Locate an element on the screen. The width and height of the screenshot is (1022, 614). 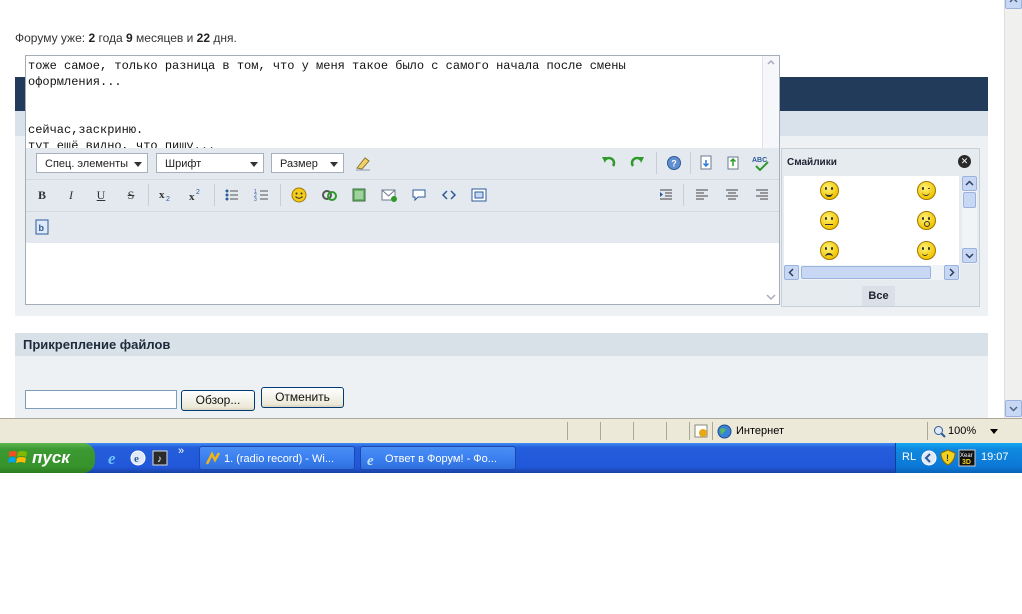
scroll-up-icon is located at coordinates (771, 62).